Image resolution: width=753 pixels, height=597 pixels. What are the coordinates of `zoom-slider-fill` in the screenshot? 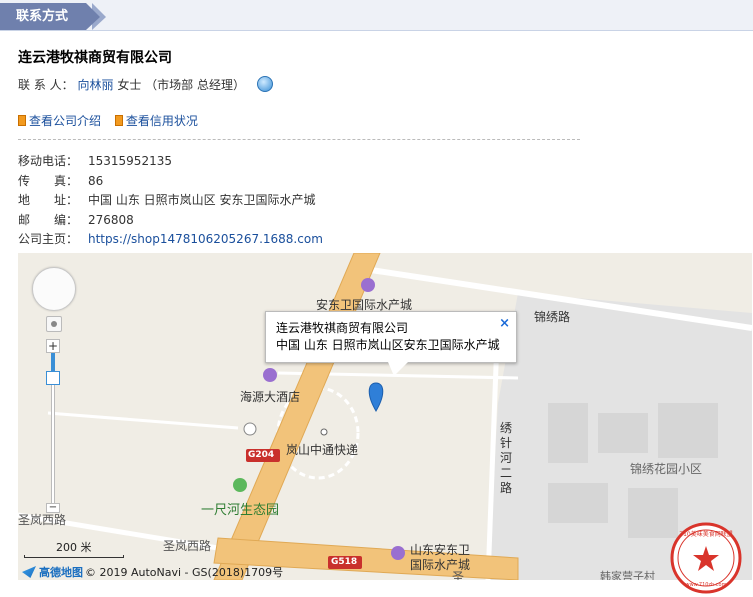 It's located at (53, 362).